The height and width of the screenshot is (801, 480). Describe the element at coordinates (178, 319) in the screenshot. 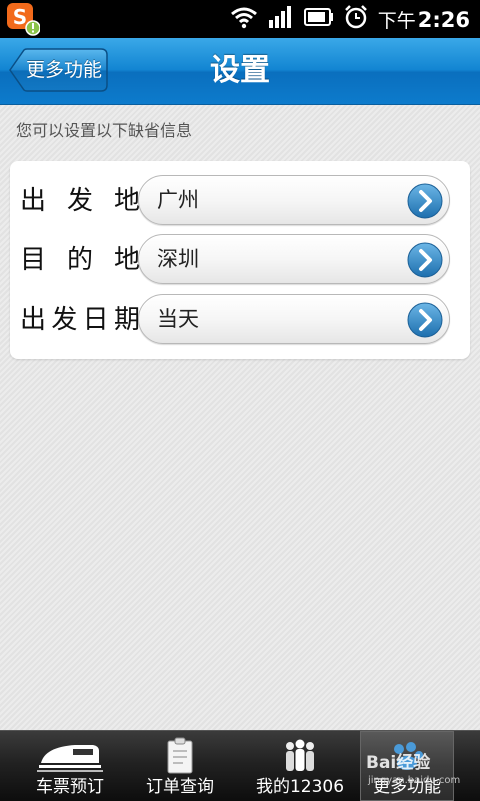

I see `date-value: 当天` at that location.